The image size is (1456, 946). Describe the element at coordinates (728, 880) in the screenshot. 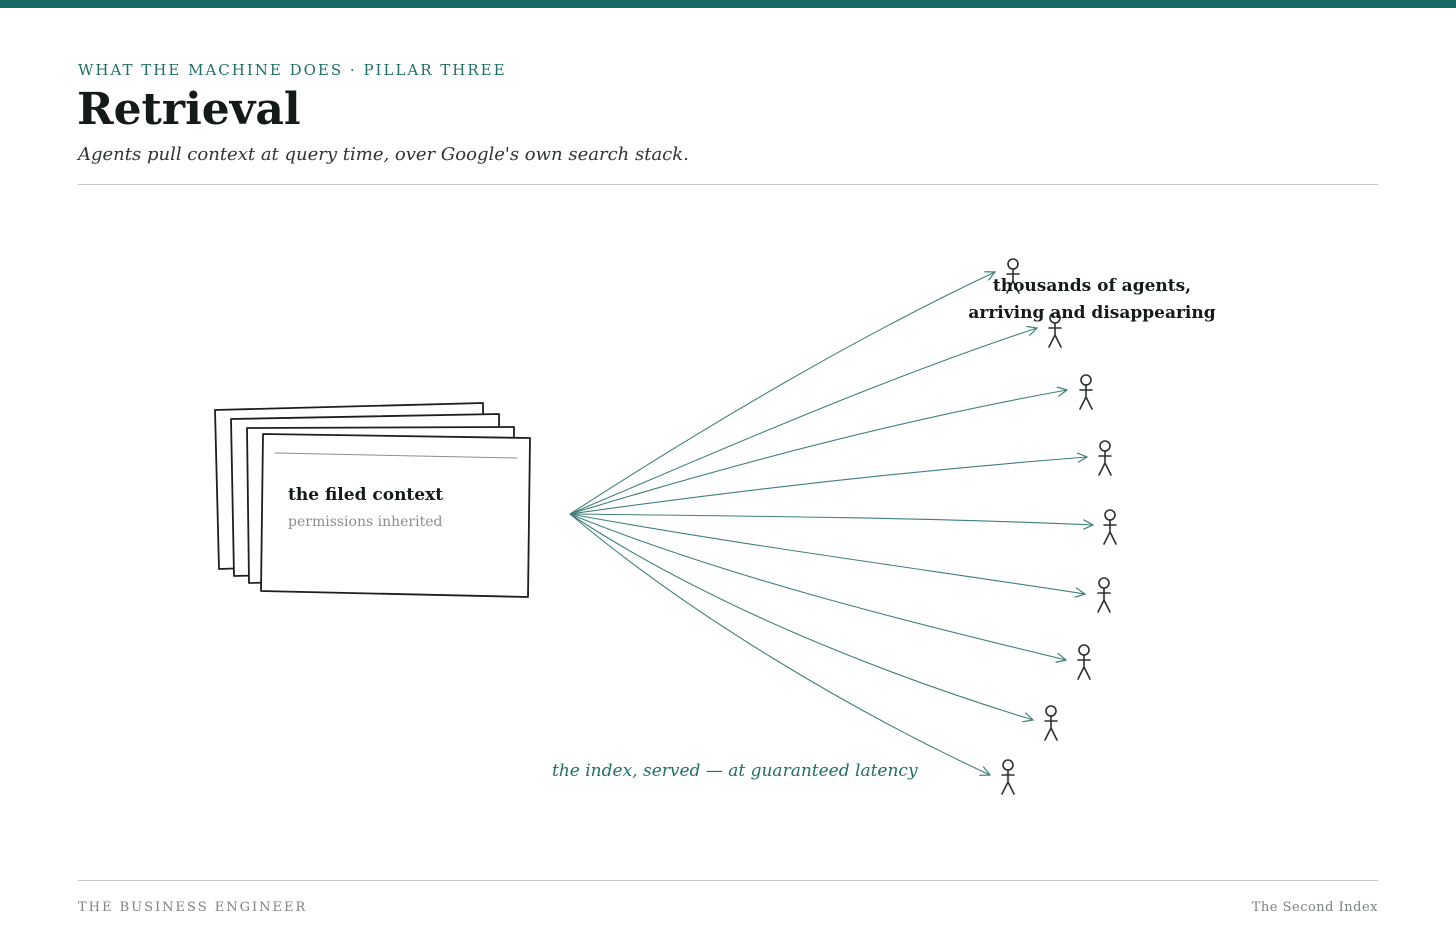

I see `footer-divider` at that location.